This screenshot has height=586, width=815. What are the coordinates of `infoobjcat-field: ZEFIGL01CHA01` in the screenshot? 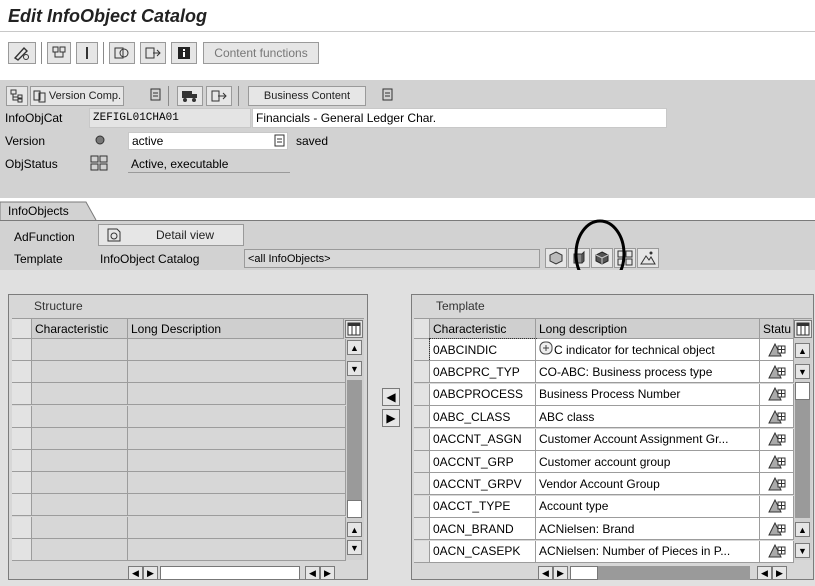 It's located at (170, 118).